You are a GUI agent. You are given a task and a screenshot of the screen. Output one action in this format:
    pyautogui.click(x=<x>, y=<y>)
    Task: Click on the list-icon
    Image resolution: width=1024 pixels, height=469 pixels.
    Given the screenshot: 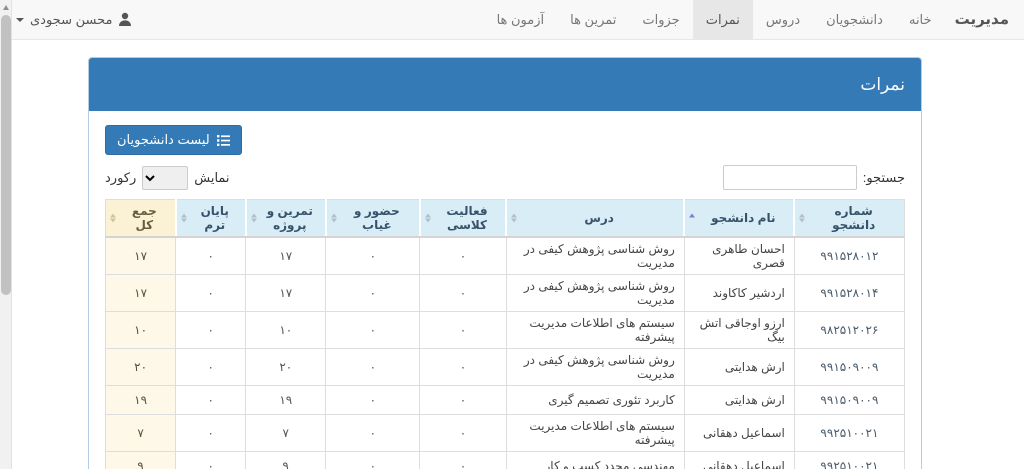 What is the action you would take?
    pyautogui.click(x=223, y=140)
    